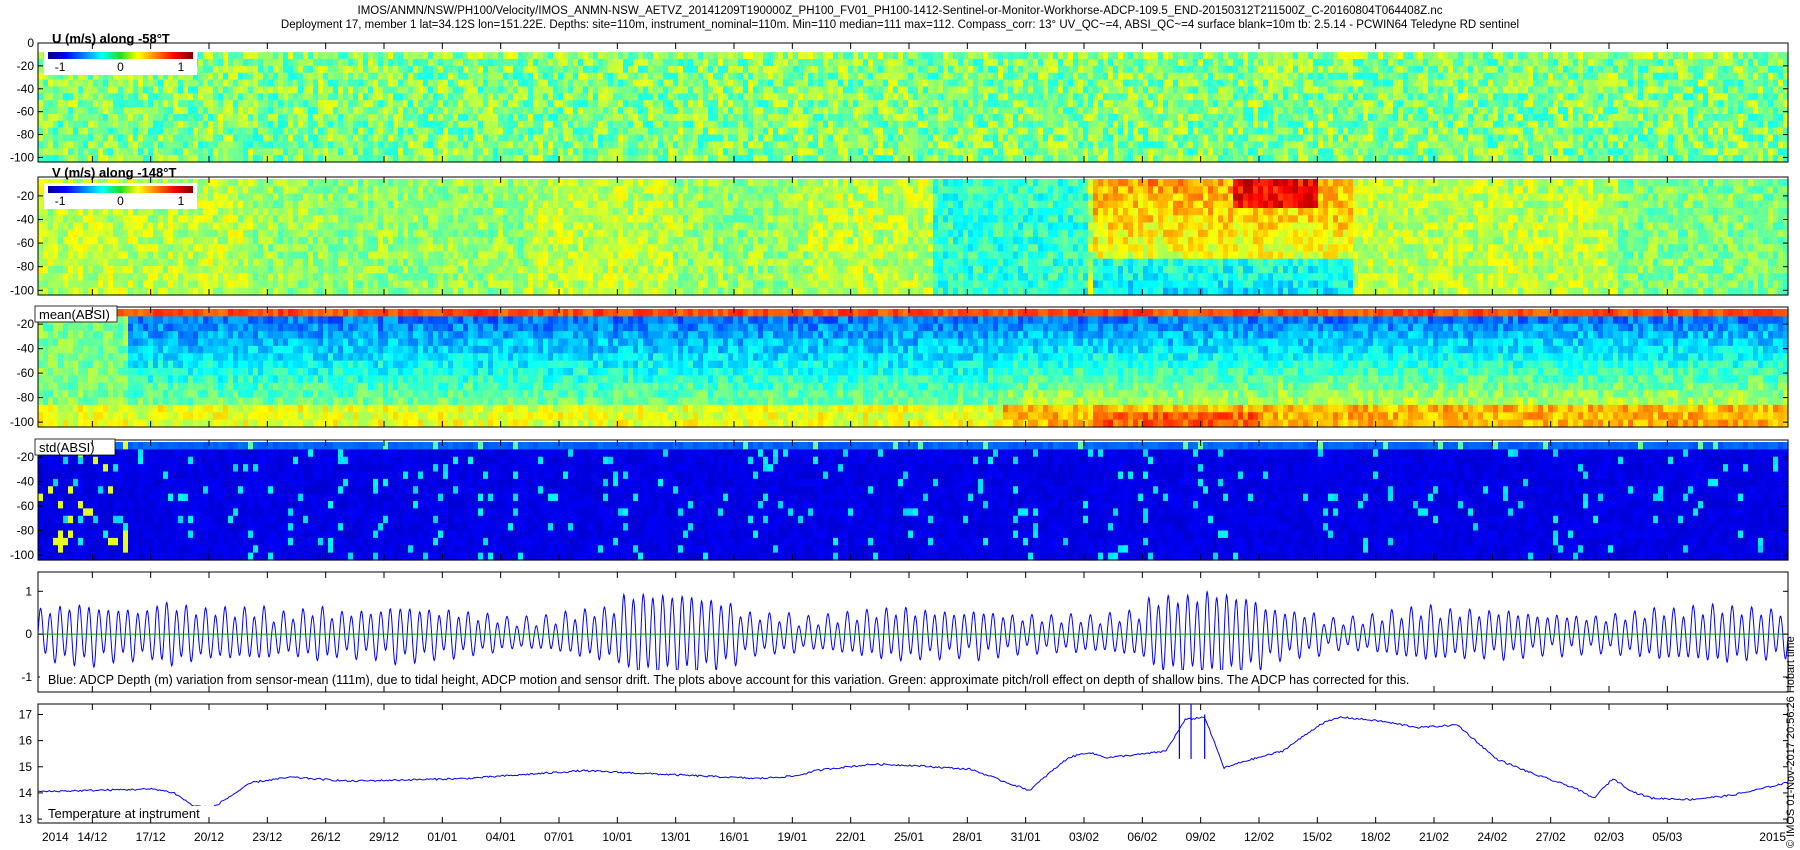  What do you see at coordinates (1667, 837) in the screenshot?
I see `x-tick-label: 05/03` at bounding box center [1667, 837].